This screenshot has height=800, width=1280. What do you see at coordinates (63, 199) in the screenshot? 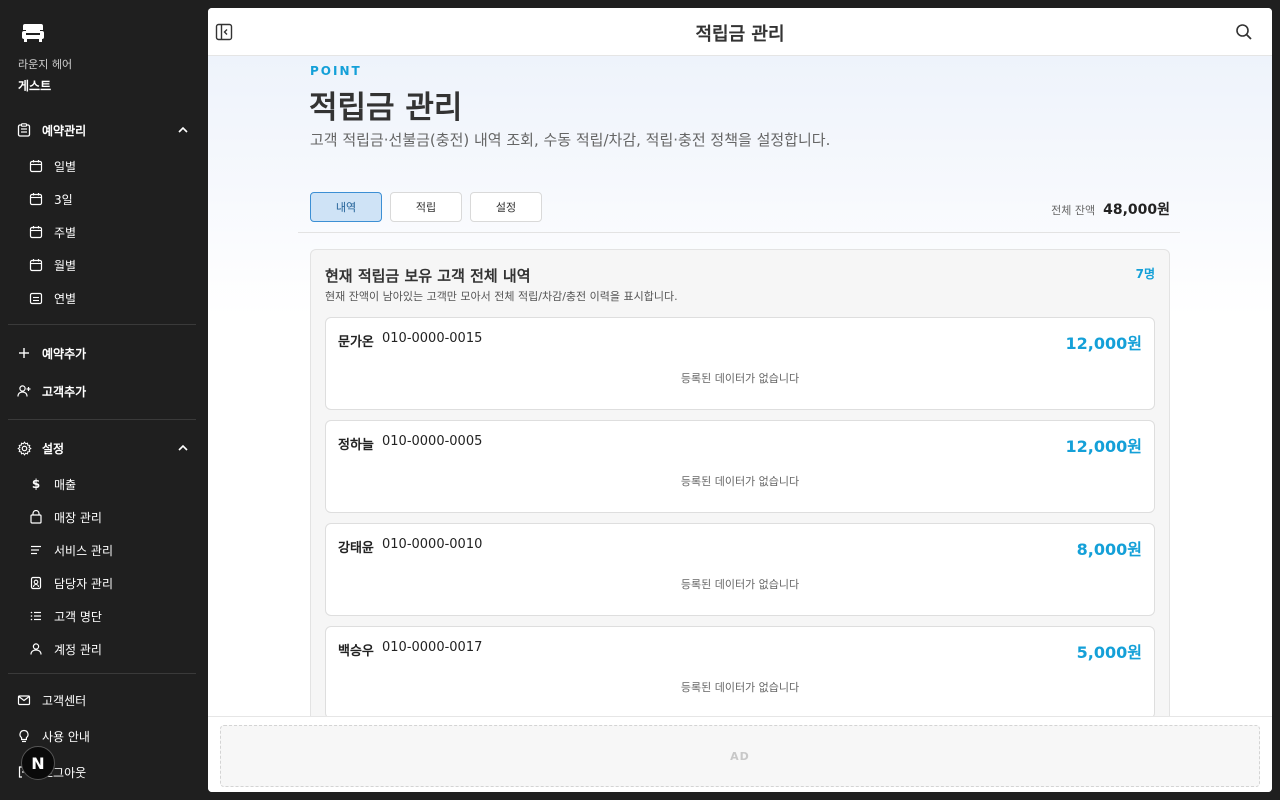
I see `nav-item-label: 3일` at bounding box center [63, 199].